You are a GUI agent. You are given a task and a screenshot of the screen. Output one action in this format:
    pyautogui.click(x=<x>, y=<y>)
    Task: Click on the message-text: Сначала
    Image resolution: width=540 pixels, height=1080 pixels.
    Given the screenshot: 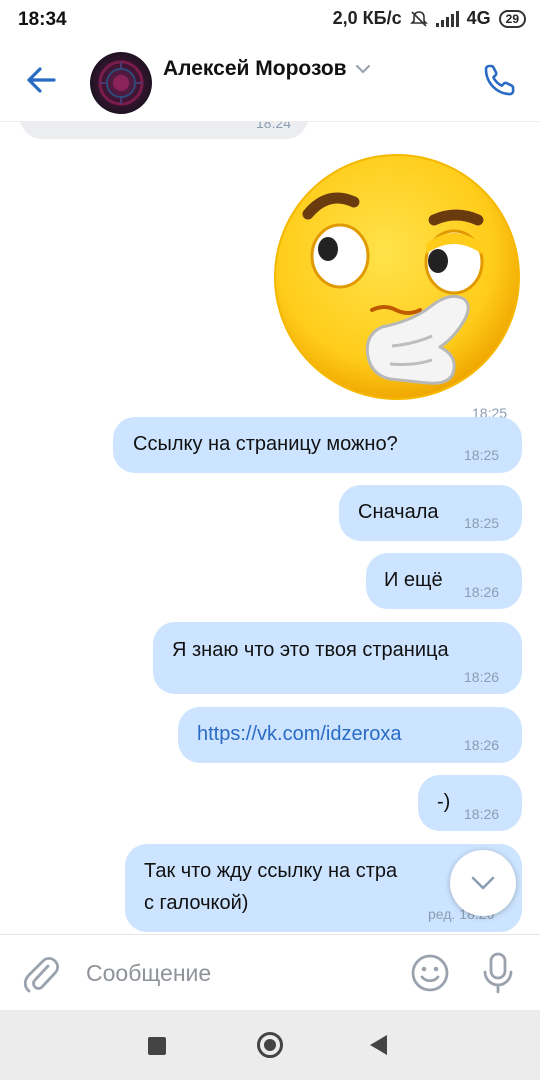 What is the action you would take?
    pyautogui.click(x=398, y=512)
    